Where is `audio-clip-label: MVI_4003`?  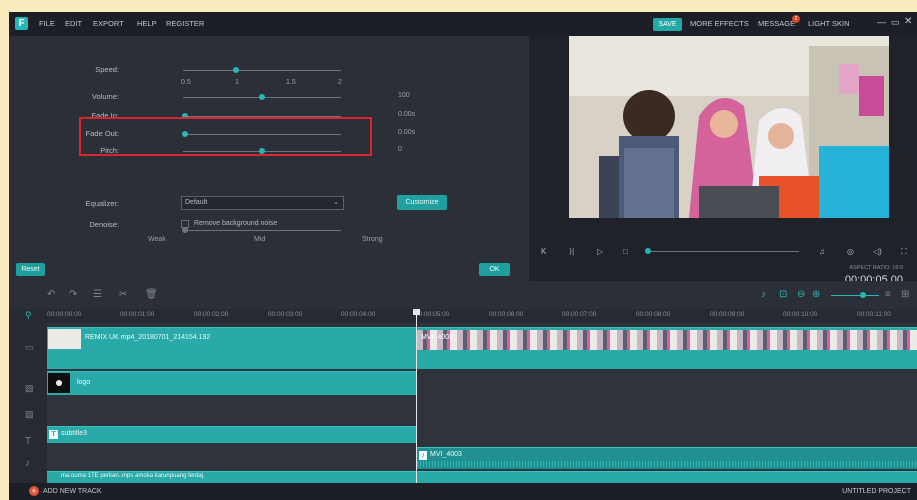 audio-clip-label: MVI_4003 is located at coordinates (446, 454).